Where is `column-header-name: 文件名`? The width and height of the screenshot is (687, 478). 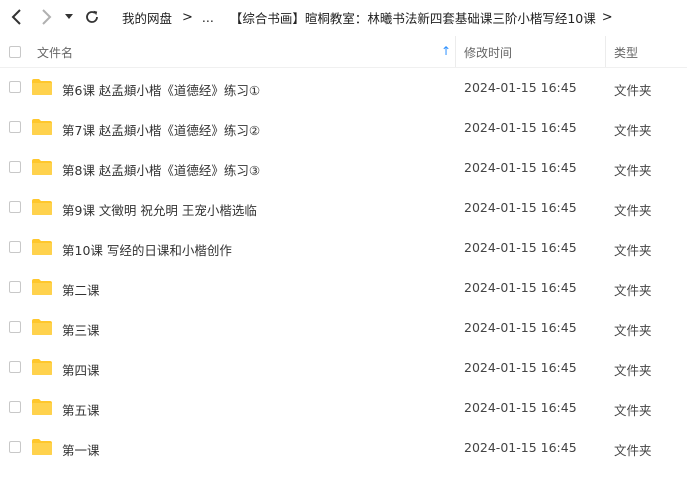 column-header-name: 文件名 is located at coordinates (55, 52).